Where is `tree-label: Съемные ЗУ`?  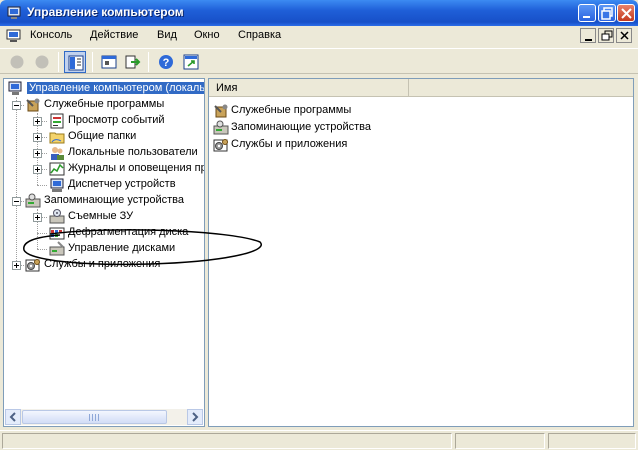
tree-label: Съемные ЗУ is located at coordinates (101, 216).